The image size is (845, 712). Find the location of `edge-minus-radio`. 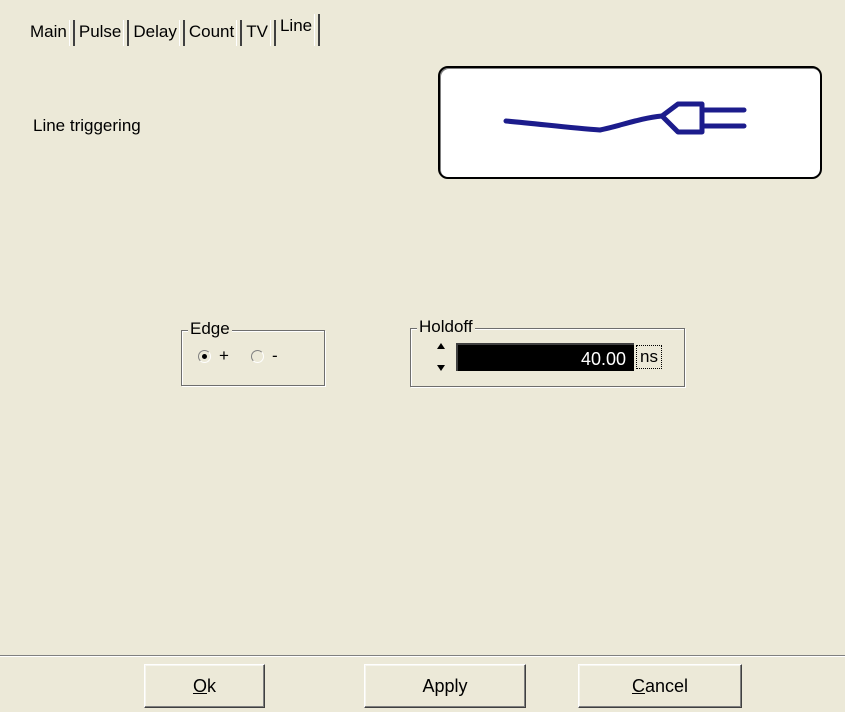

edge-minus-radio is located at coordinates (257, 356).